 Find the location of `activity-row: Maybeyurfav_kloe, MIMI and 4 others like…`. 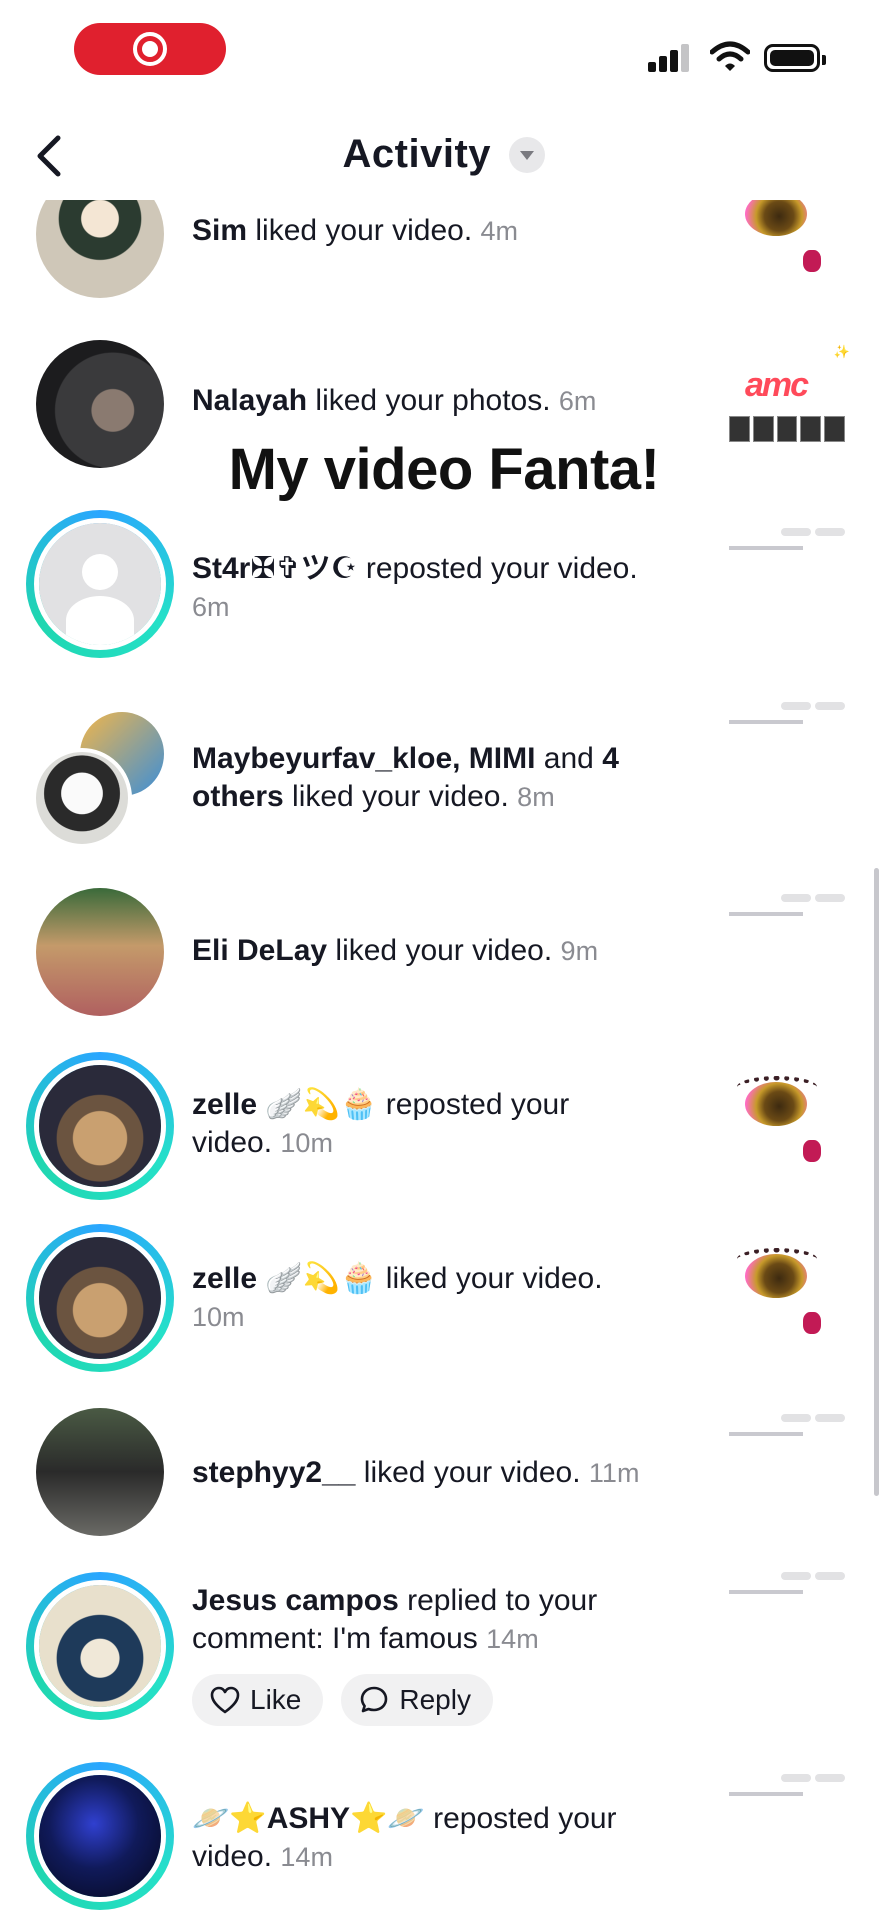

activity-row: Maybeyurfav_kloe, MIMI and 4 others like… is located at coordinates (444, 775).